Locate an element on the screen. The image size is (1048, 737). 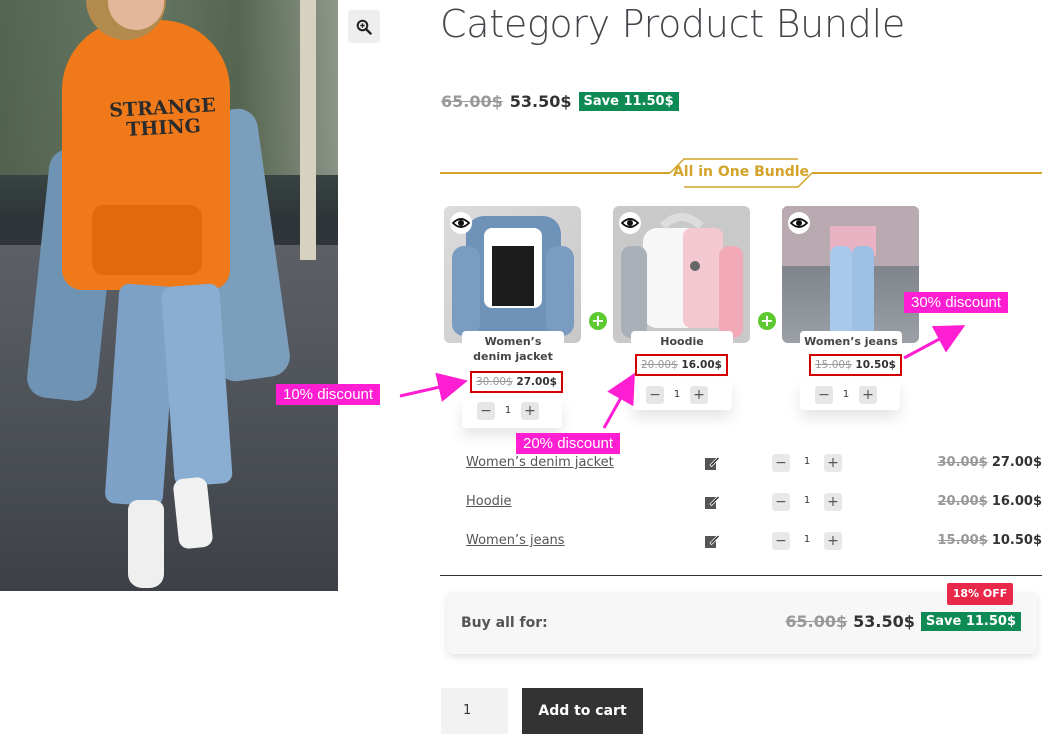
hoodie-print-text: STRANGE THING is located at coordinates (162, 117).